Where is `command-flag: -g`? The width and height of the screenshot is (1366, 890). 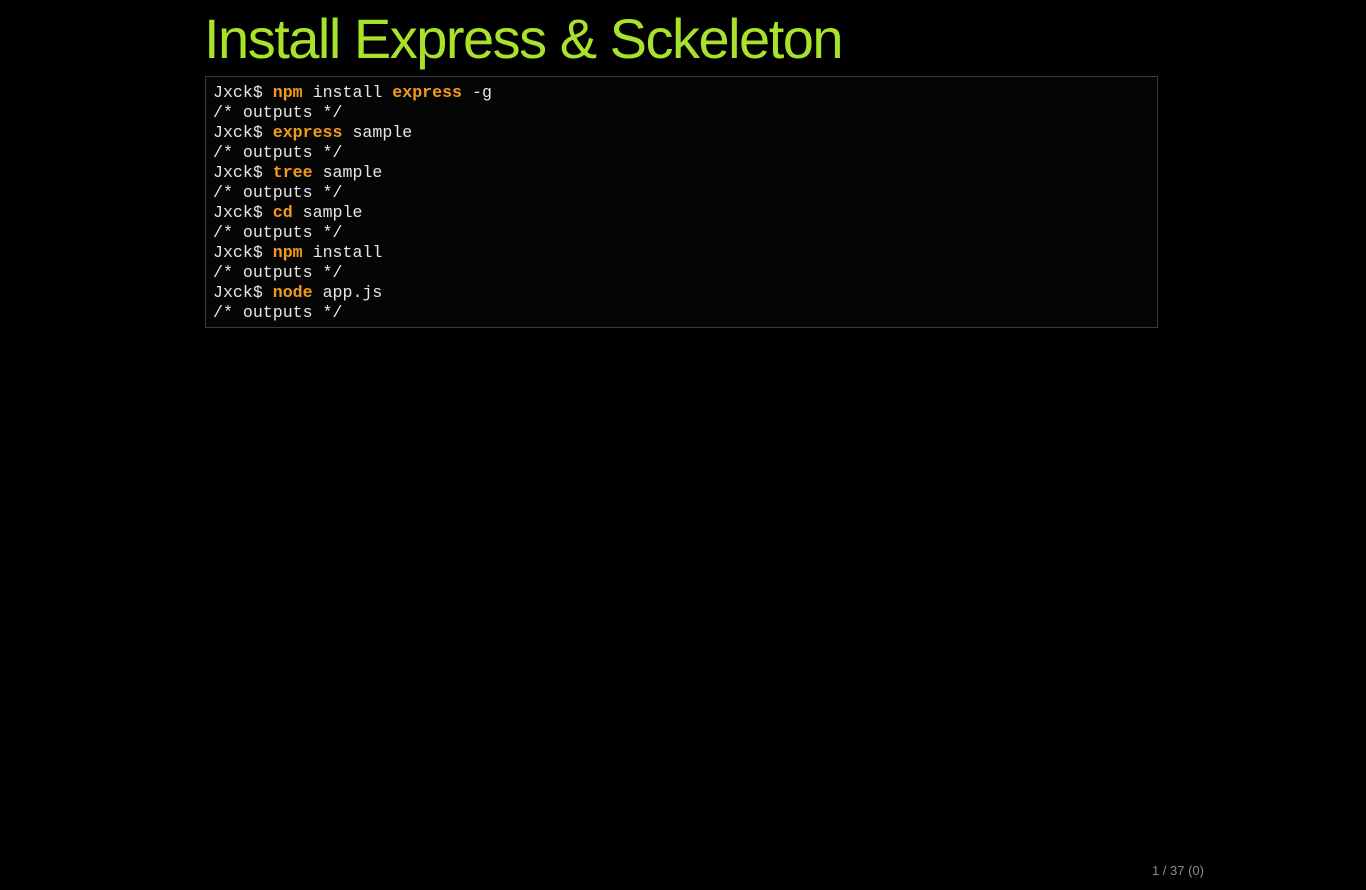 command-flag: -g is located at coordinates (481, 92).